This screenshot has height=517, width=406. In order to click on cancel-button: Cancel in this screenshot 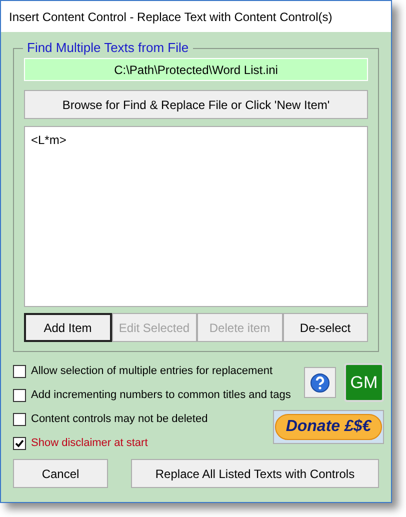, I will do `click(60, 473)`.